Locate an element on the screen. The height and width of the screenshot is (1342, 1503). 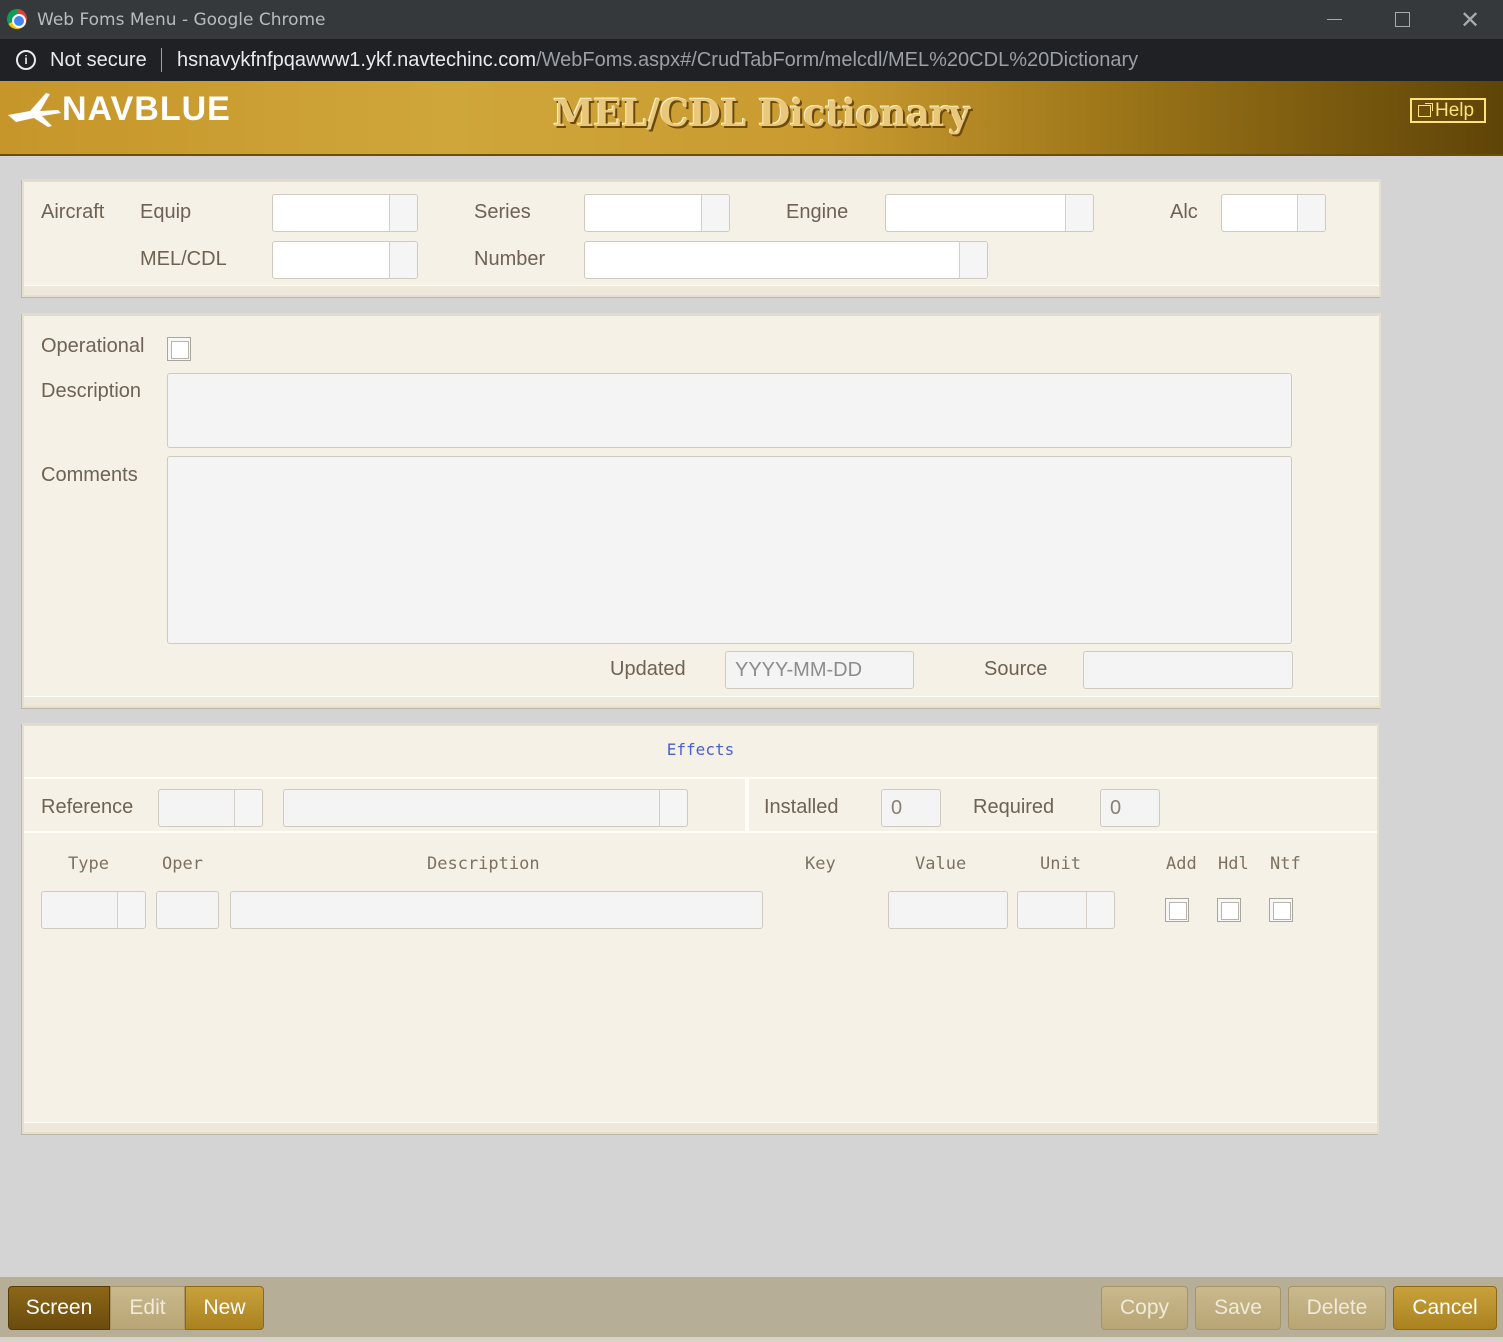
plane-logo-icon is located at coordinates (34, 110).